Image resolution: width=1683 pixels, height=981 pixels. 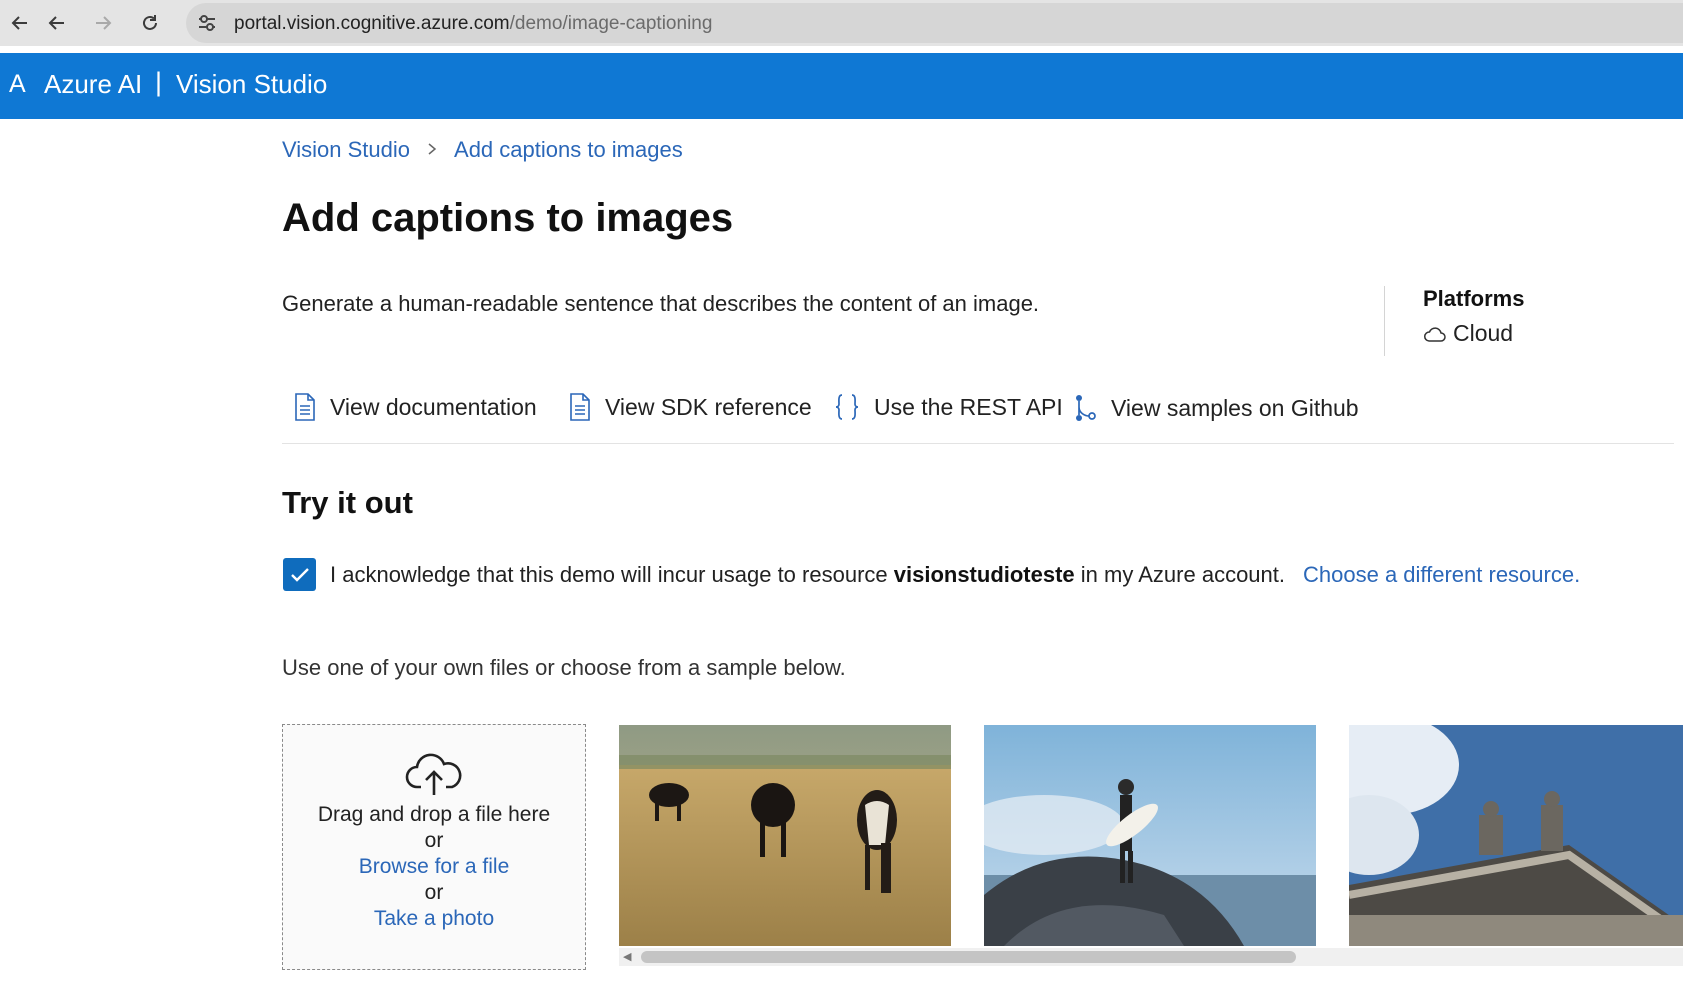 I want to click on sample-image-statue, so click(x=1516, y=835).